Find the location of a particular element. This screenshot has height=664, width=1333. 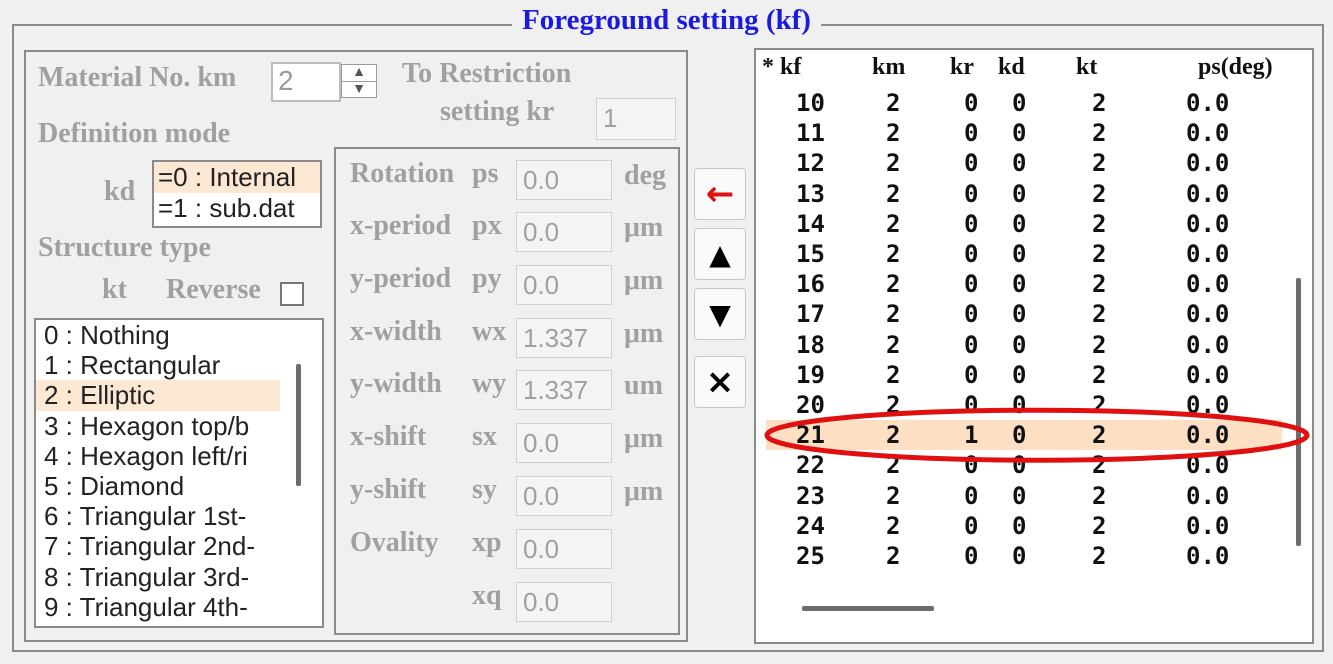

highlight-overlay is located at coordinates (1037, 435).